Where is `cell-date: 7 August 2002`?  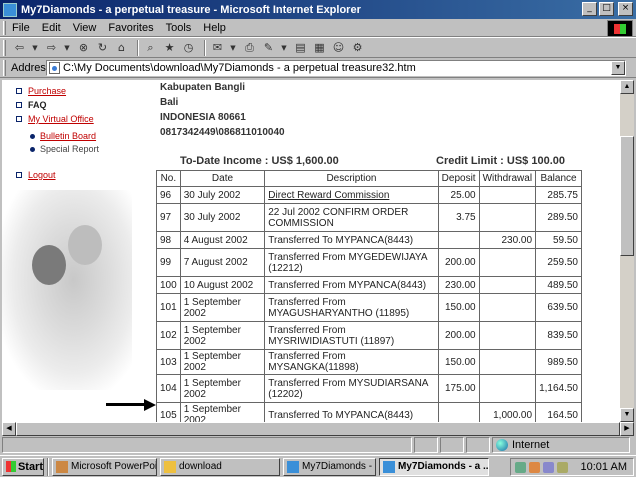 cell-date: 7 August 2002 is located at coordinates (222, 262).